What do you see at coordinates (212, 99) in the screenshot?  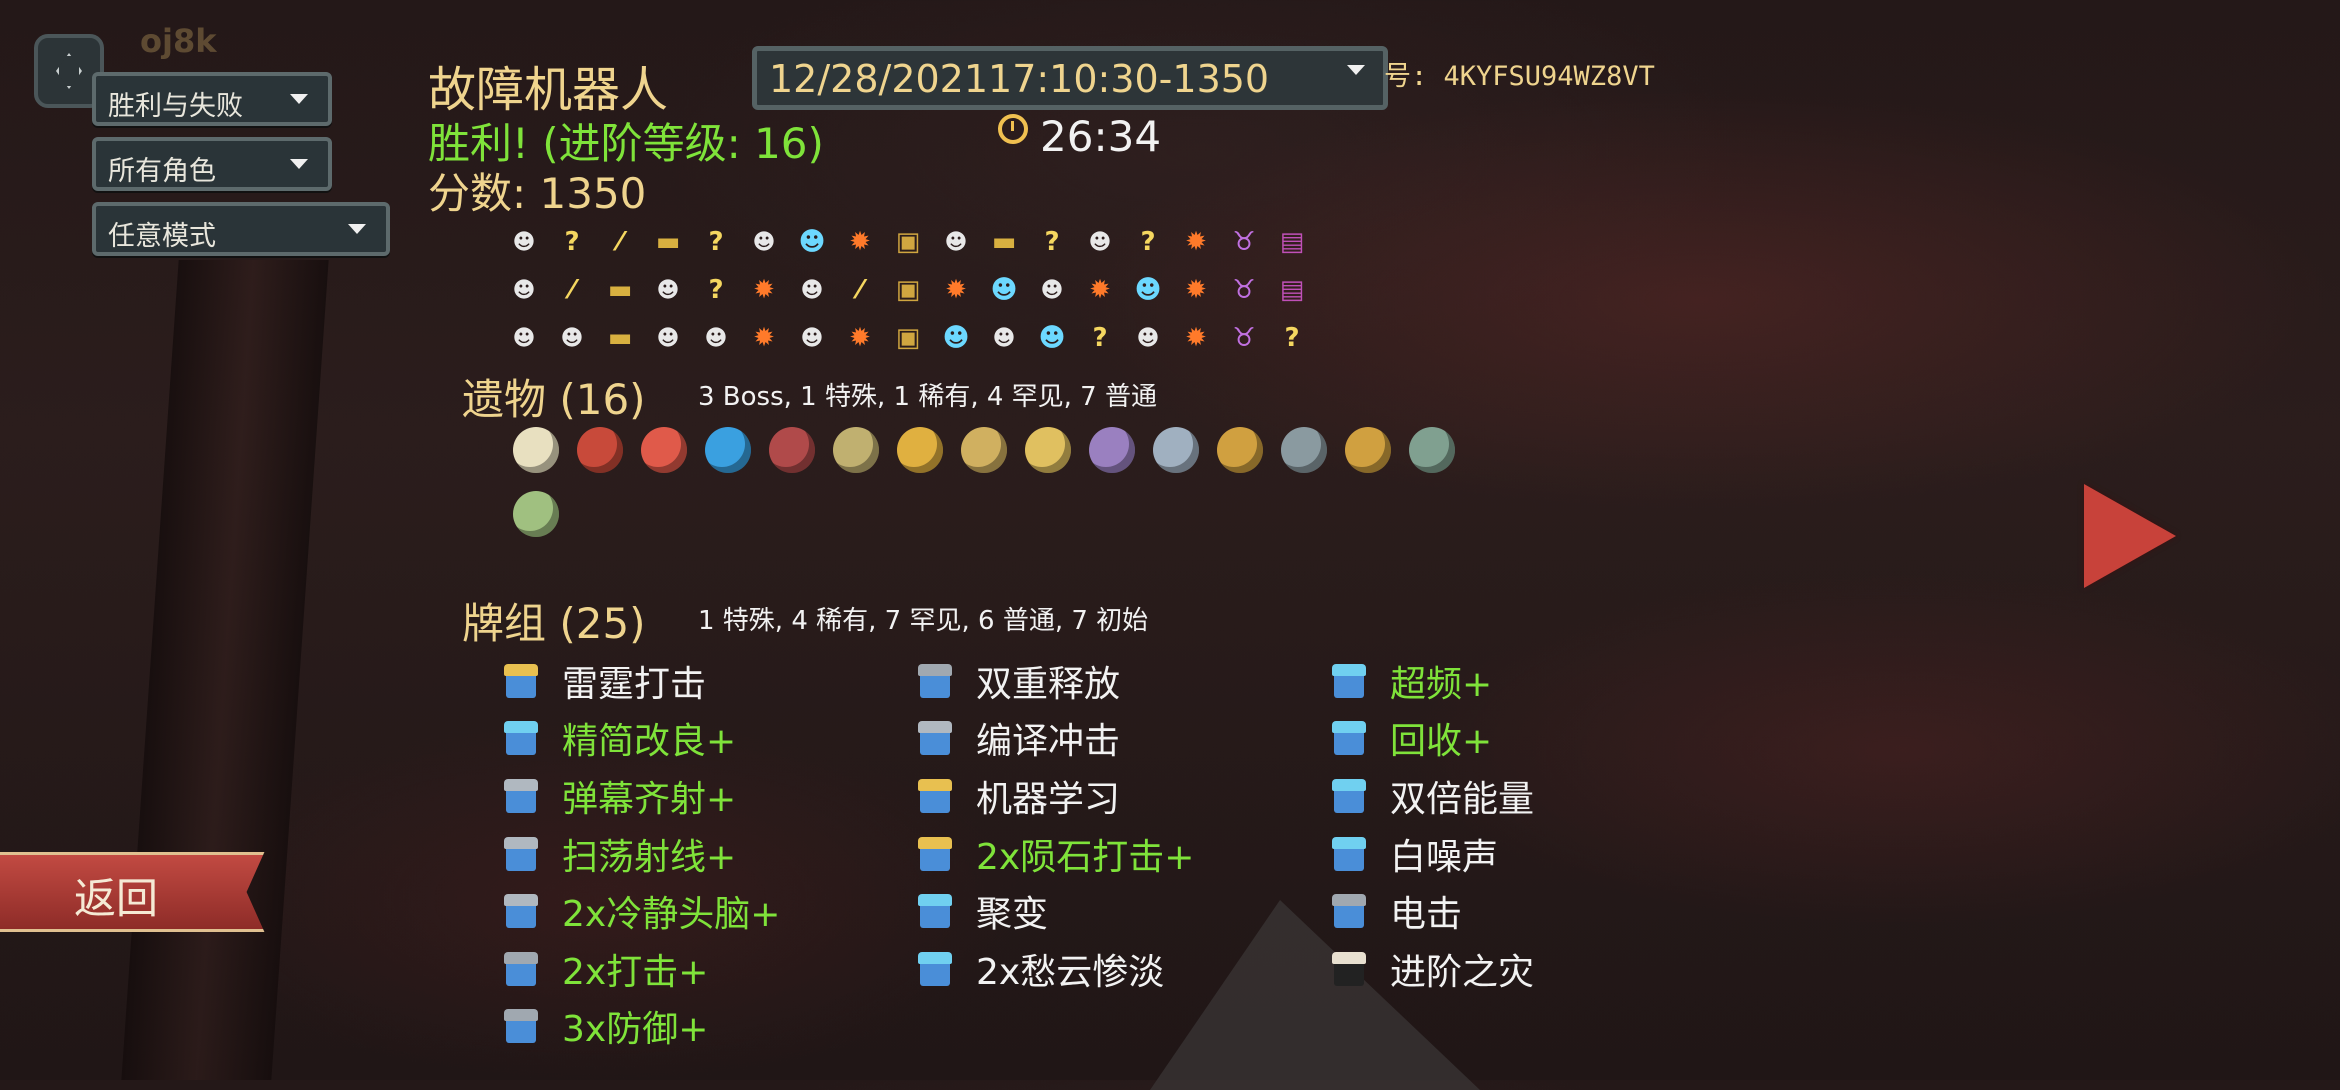 I see `outcome-filter-dropdown: 胜利与失败` at bounding box center [212, 99].